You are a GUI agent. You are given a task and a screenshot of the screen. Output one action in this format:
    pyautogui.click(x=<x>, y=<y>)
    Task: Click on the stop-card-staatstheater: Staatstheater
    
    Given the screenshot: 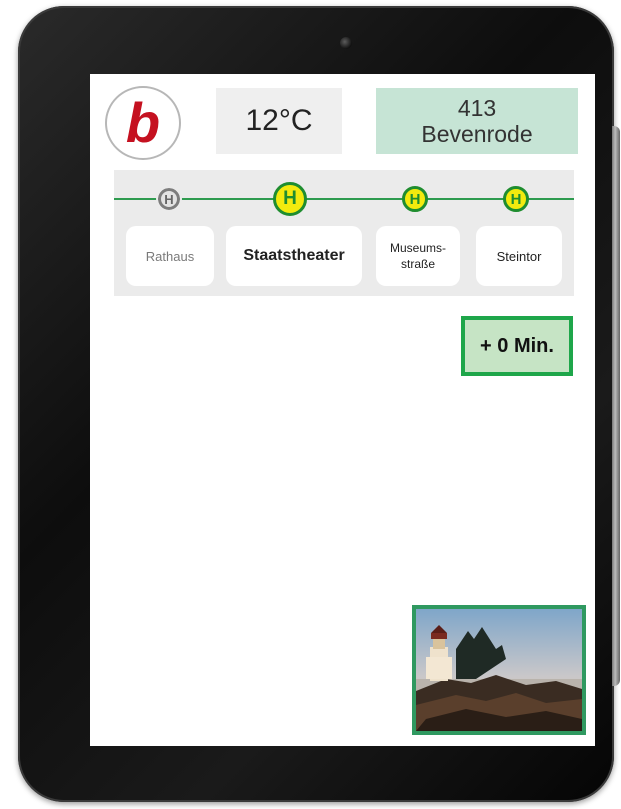 What is the action you would take?
    pyautogui.click(x=294, y=256)
    